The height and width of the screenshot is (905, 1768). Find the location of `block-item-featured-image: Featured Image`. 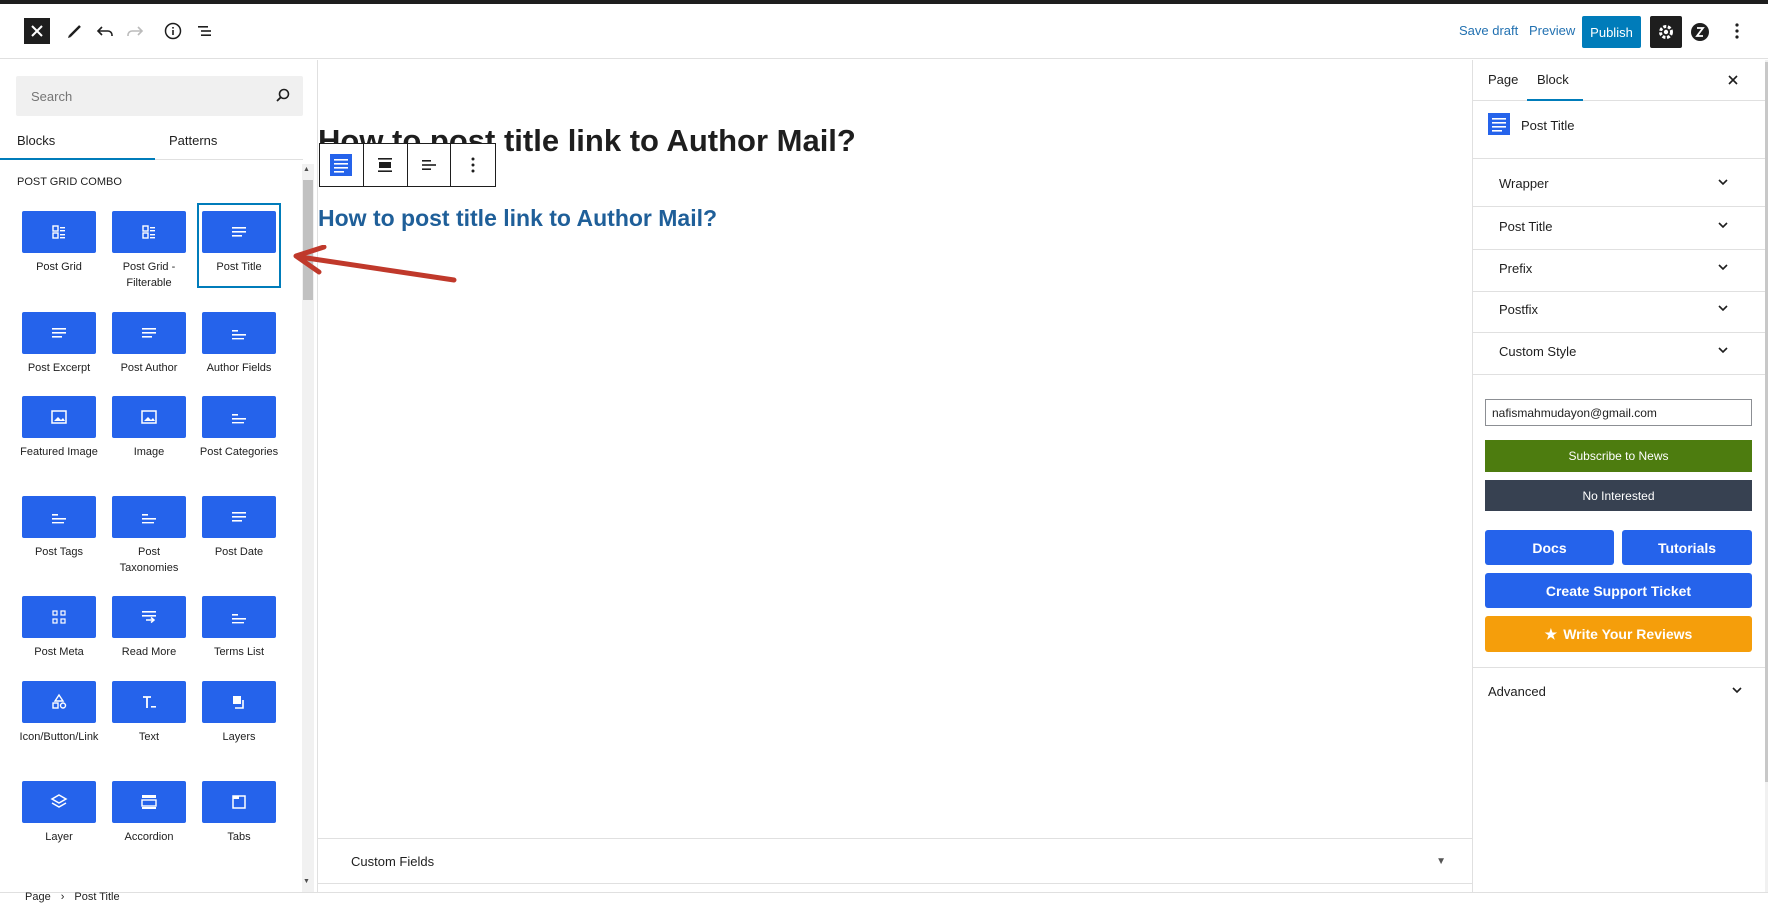

block-item-featured-image: Featured Image is located at coordinates (59, 428).